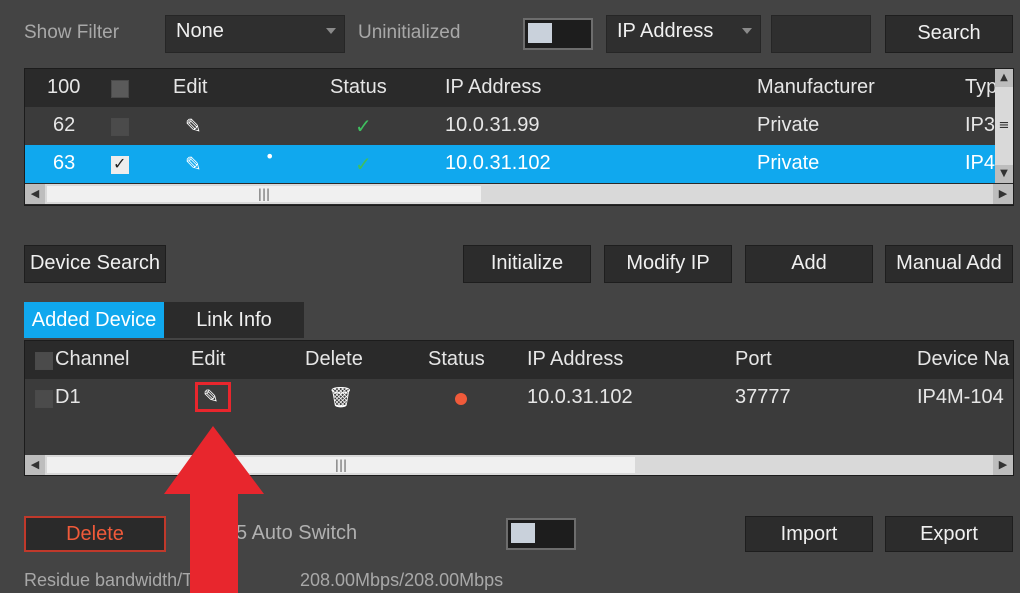 This screenshot has width=1020, height=593. What do you see at coordinates (981, 87) in the screenshot?
I see `type-header: Typ` at bounding box center [981, 87].